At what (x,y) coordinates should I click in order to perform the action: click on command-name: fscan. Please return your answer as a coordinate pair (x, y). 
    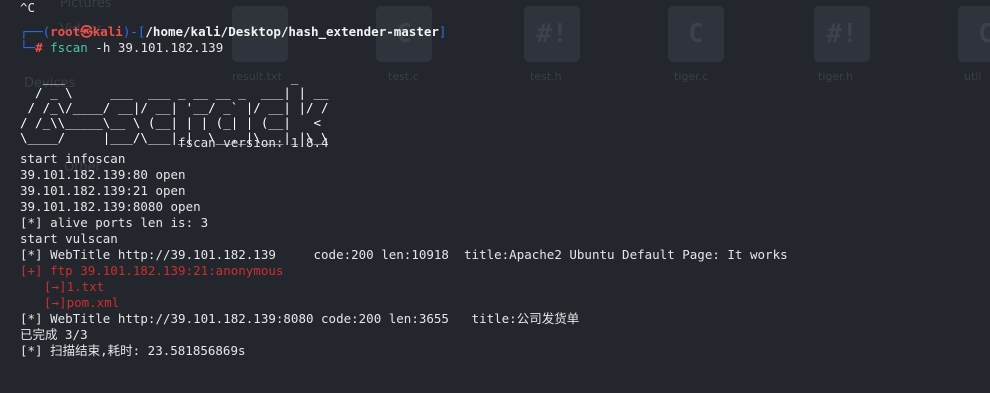
    Looking at the image, I should click on (69, 47).